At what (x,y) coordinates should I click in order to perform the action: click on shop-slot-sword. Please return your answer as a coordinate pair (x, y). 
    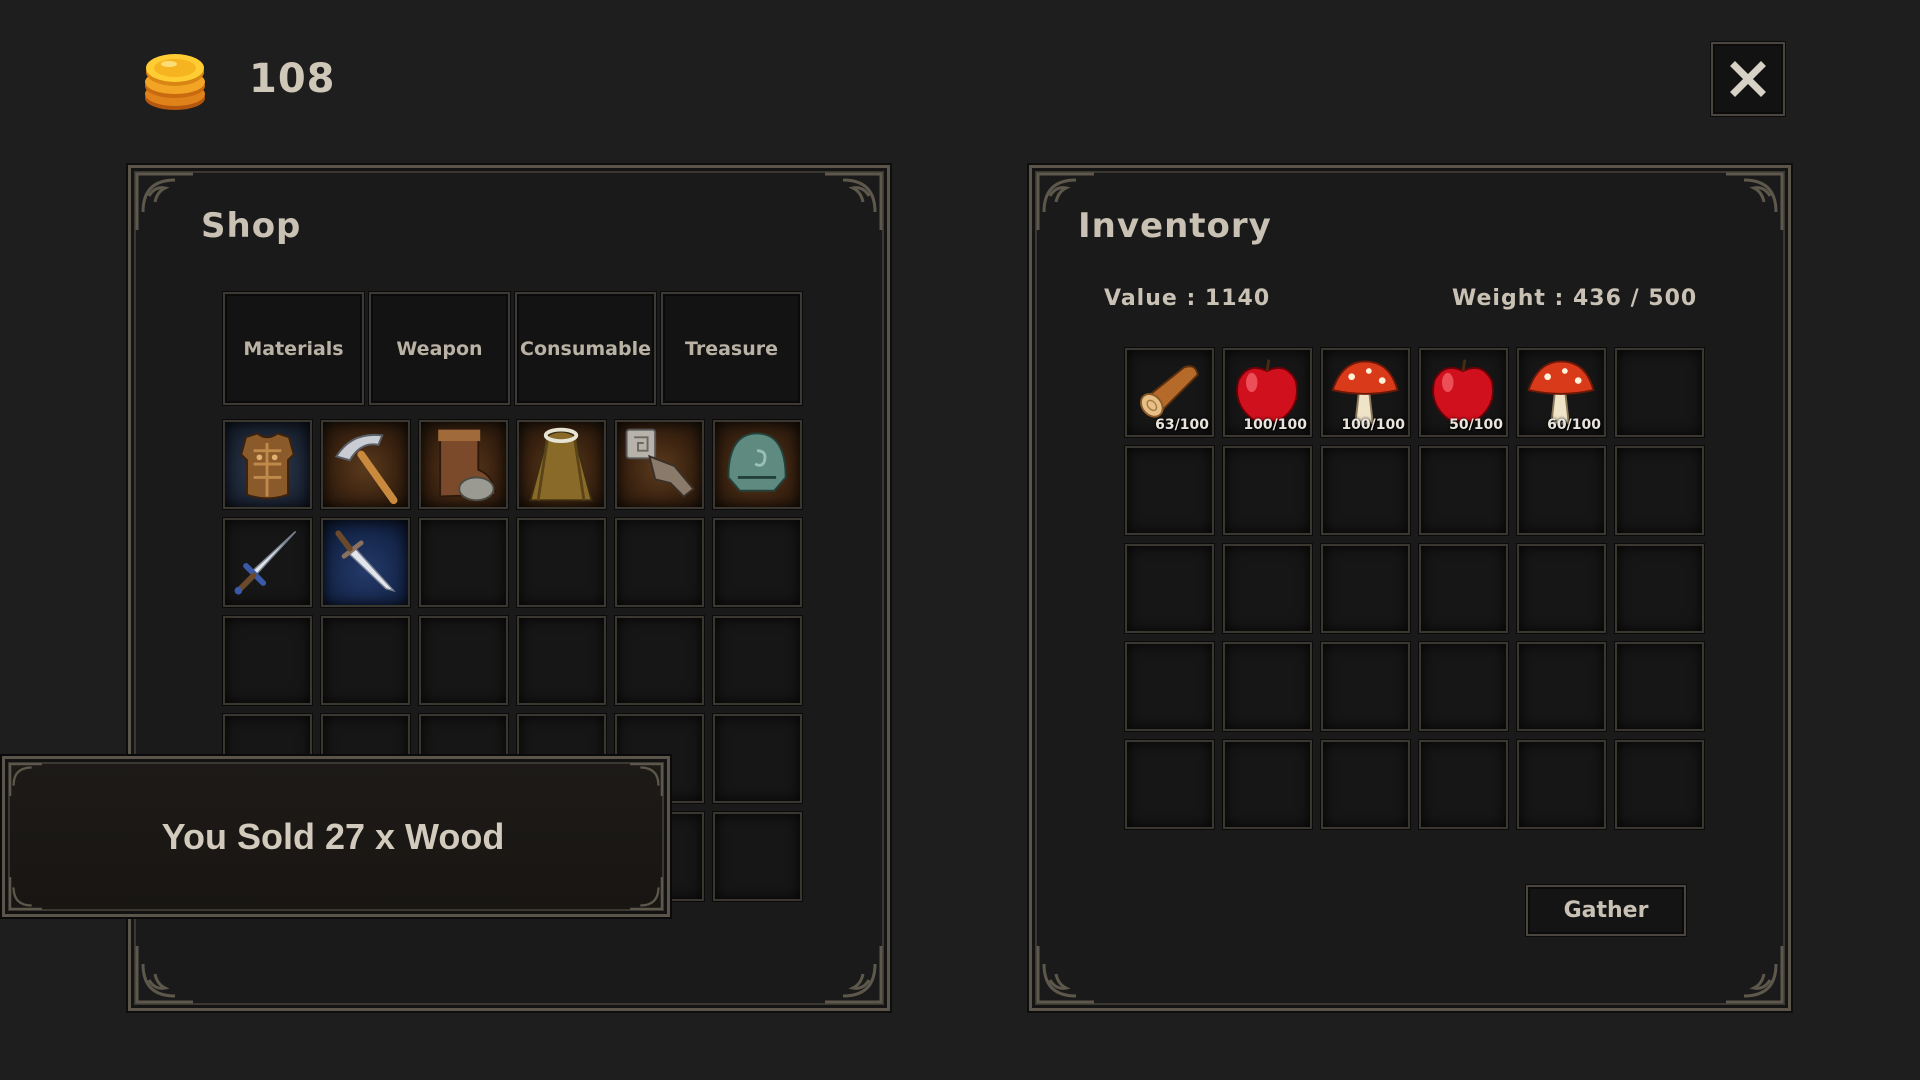
    Looking at the image, I should click on (267, 562).